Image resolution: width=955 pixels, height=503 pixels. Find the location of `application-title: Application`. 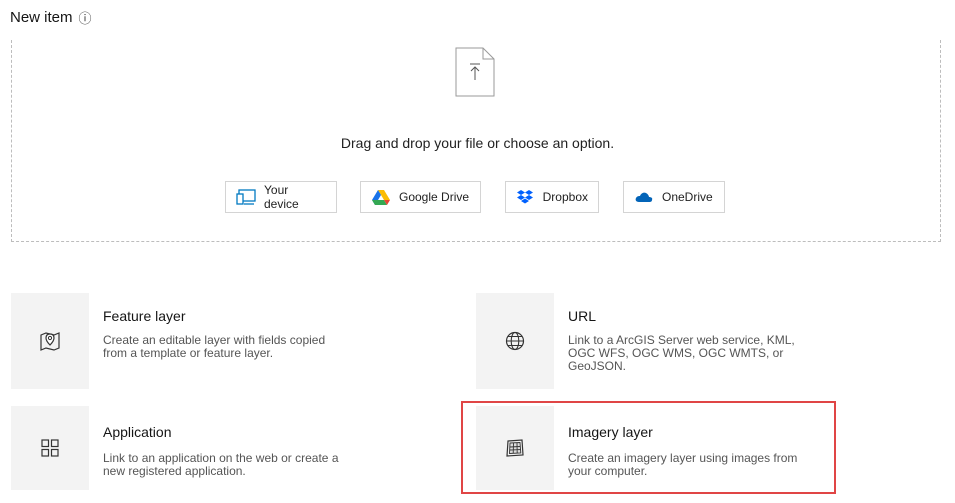

application-title: Application is located at coordinates (137, 432).